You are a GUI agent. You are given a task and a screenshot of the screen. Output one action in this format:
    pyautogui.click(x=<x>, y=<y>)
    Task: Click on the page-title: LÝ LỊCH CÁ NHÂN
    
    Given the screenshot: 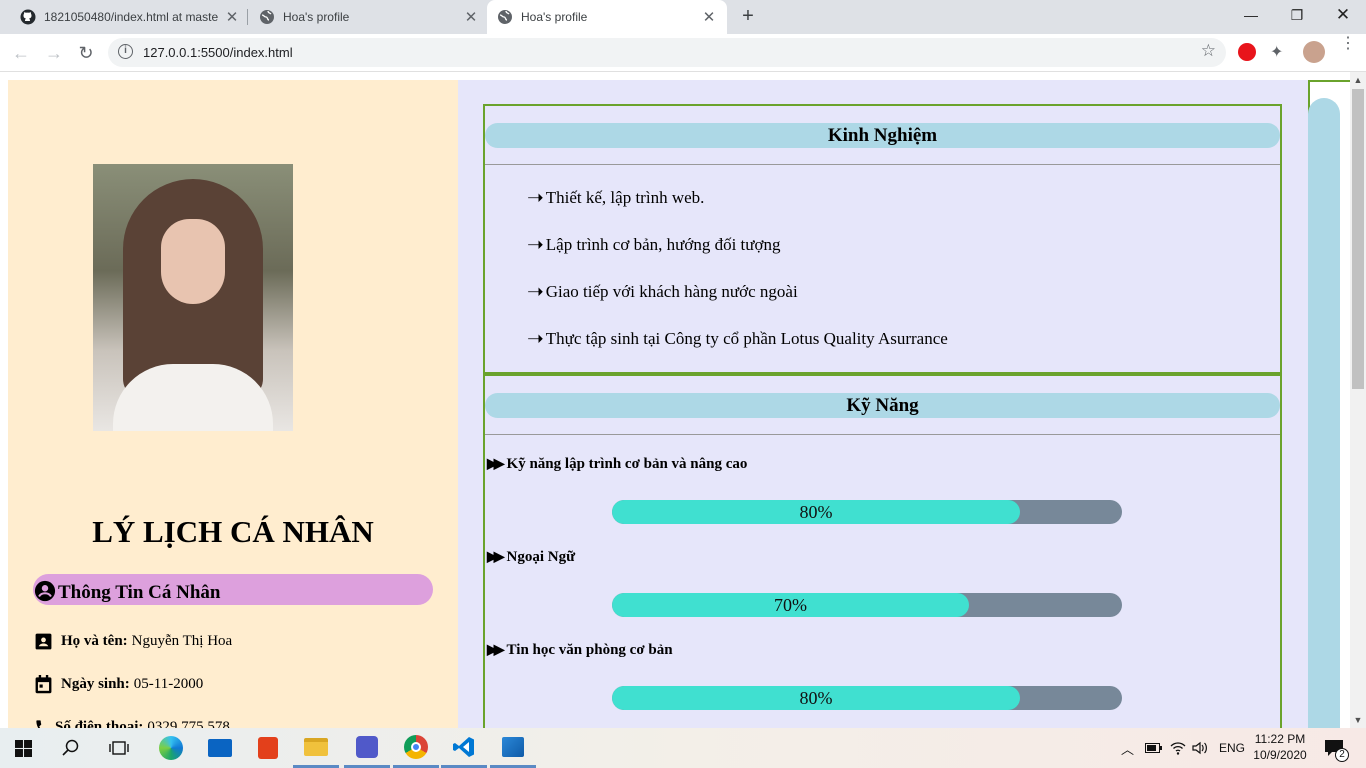 What is the action you would take?
    pyautogui.click(x=233, y=531)
    